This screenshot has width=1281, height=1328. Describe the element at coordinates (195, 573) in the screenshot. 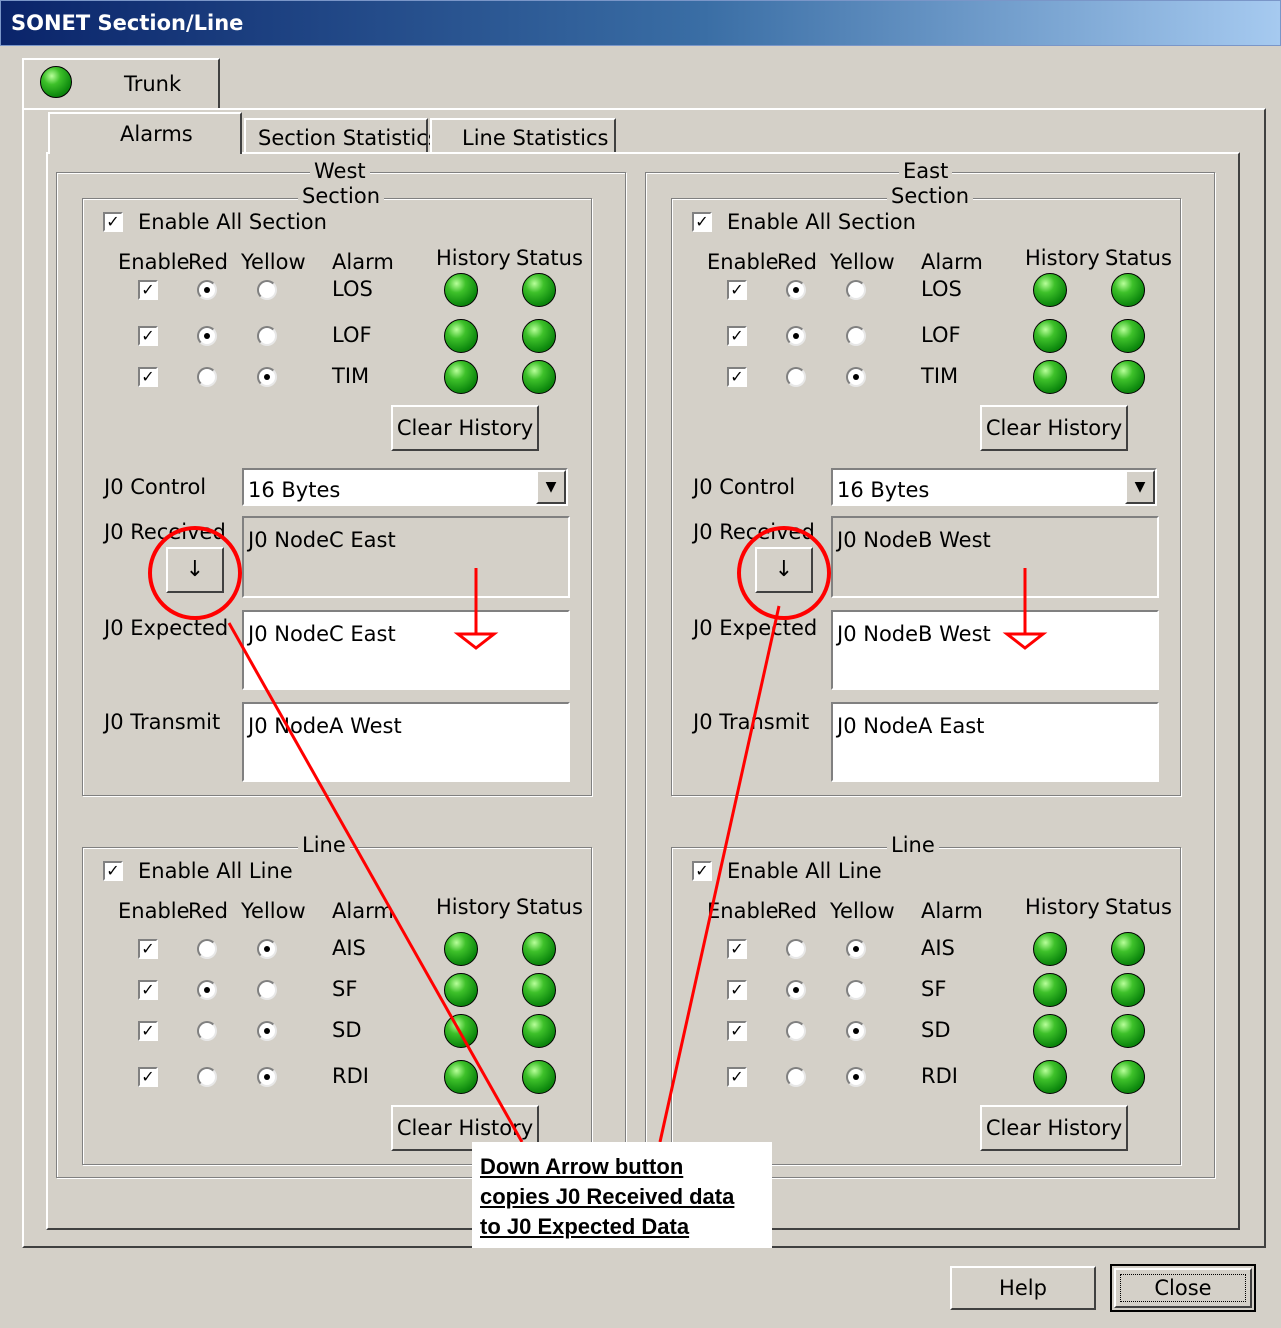

I see `annotation-circle-west` at that location.